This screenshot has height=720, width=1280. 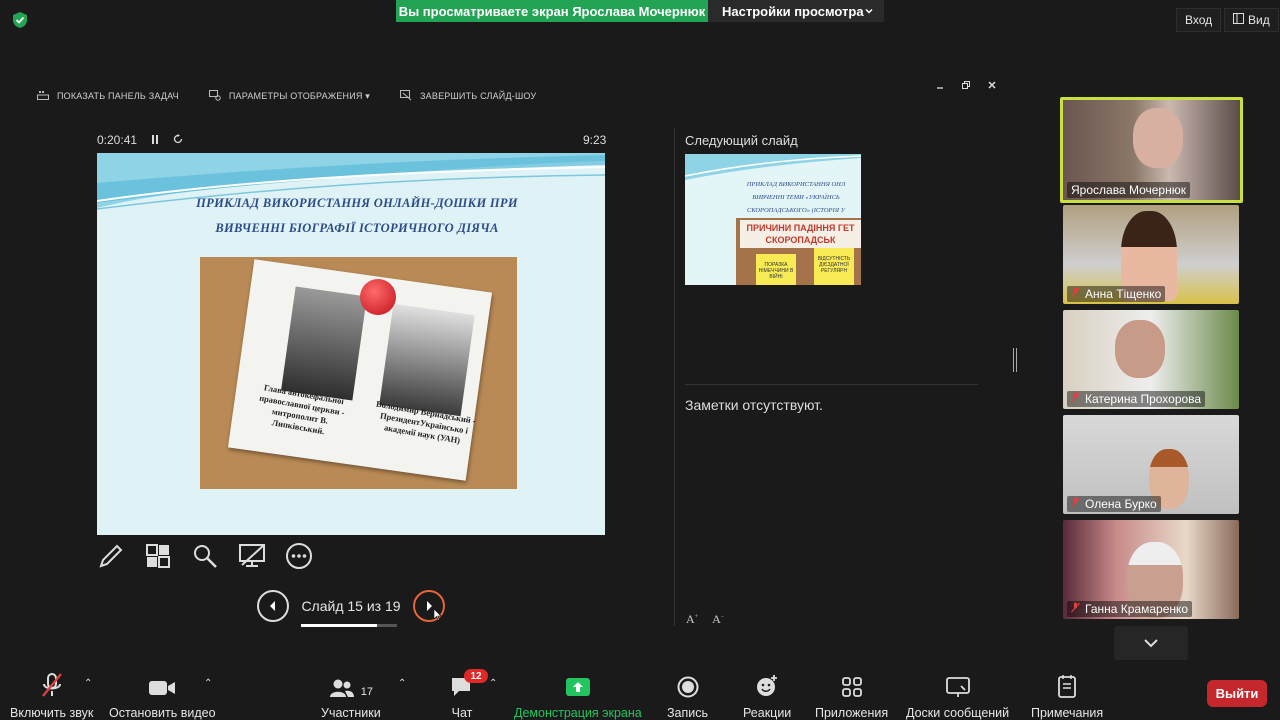 I want to click on mouse-cursor-icon, so click(x=437, y=617).